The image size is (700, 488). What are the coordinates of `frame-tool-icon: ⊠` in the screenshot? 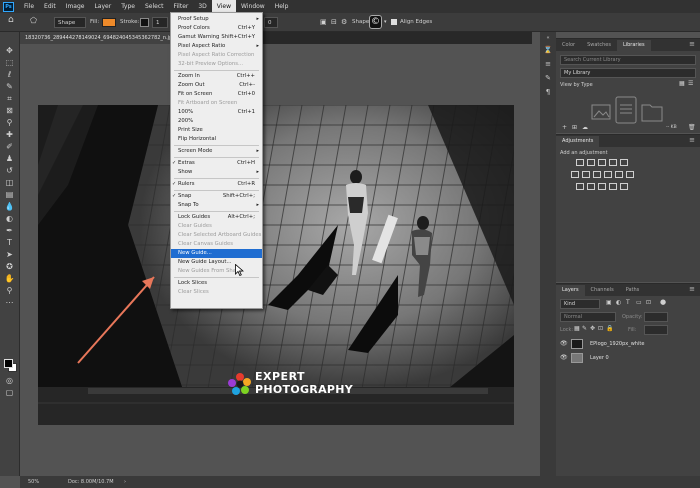 It's located at (9, 111).